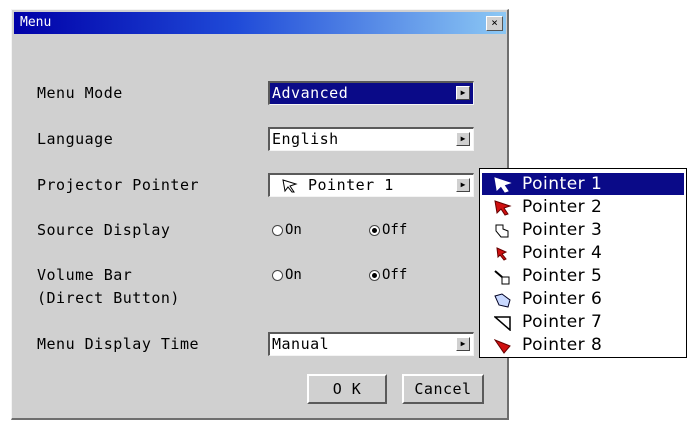 This screenshot has height=422, width=690. Describe the element at coordinates (503, 208) in the screenshot. I see `red-arrow-pointer-icon` at that location.